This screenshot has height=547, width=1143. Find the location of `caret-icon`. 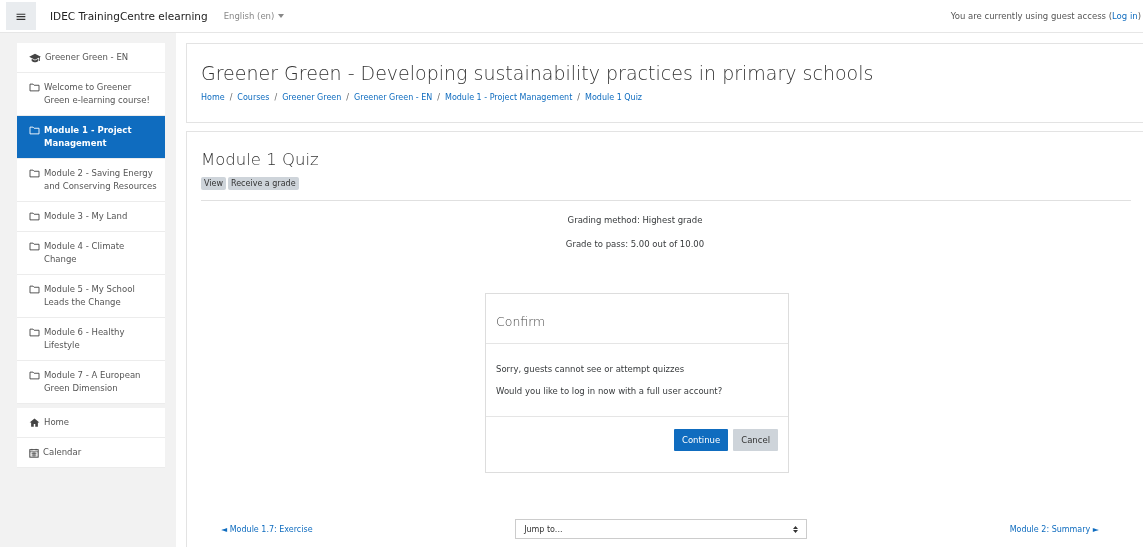

caret-icon is located at coordinates (281, 16).